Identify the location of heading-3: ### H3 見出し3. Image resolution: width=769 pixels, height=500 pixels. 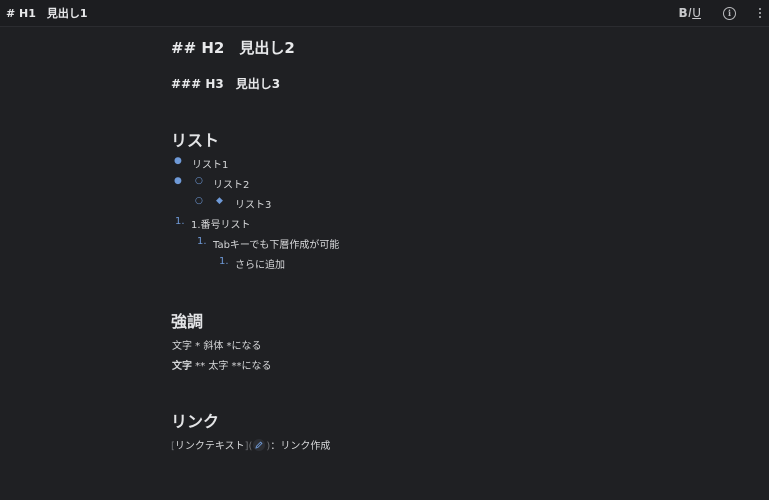
(225, 83).